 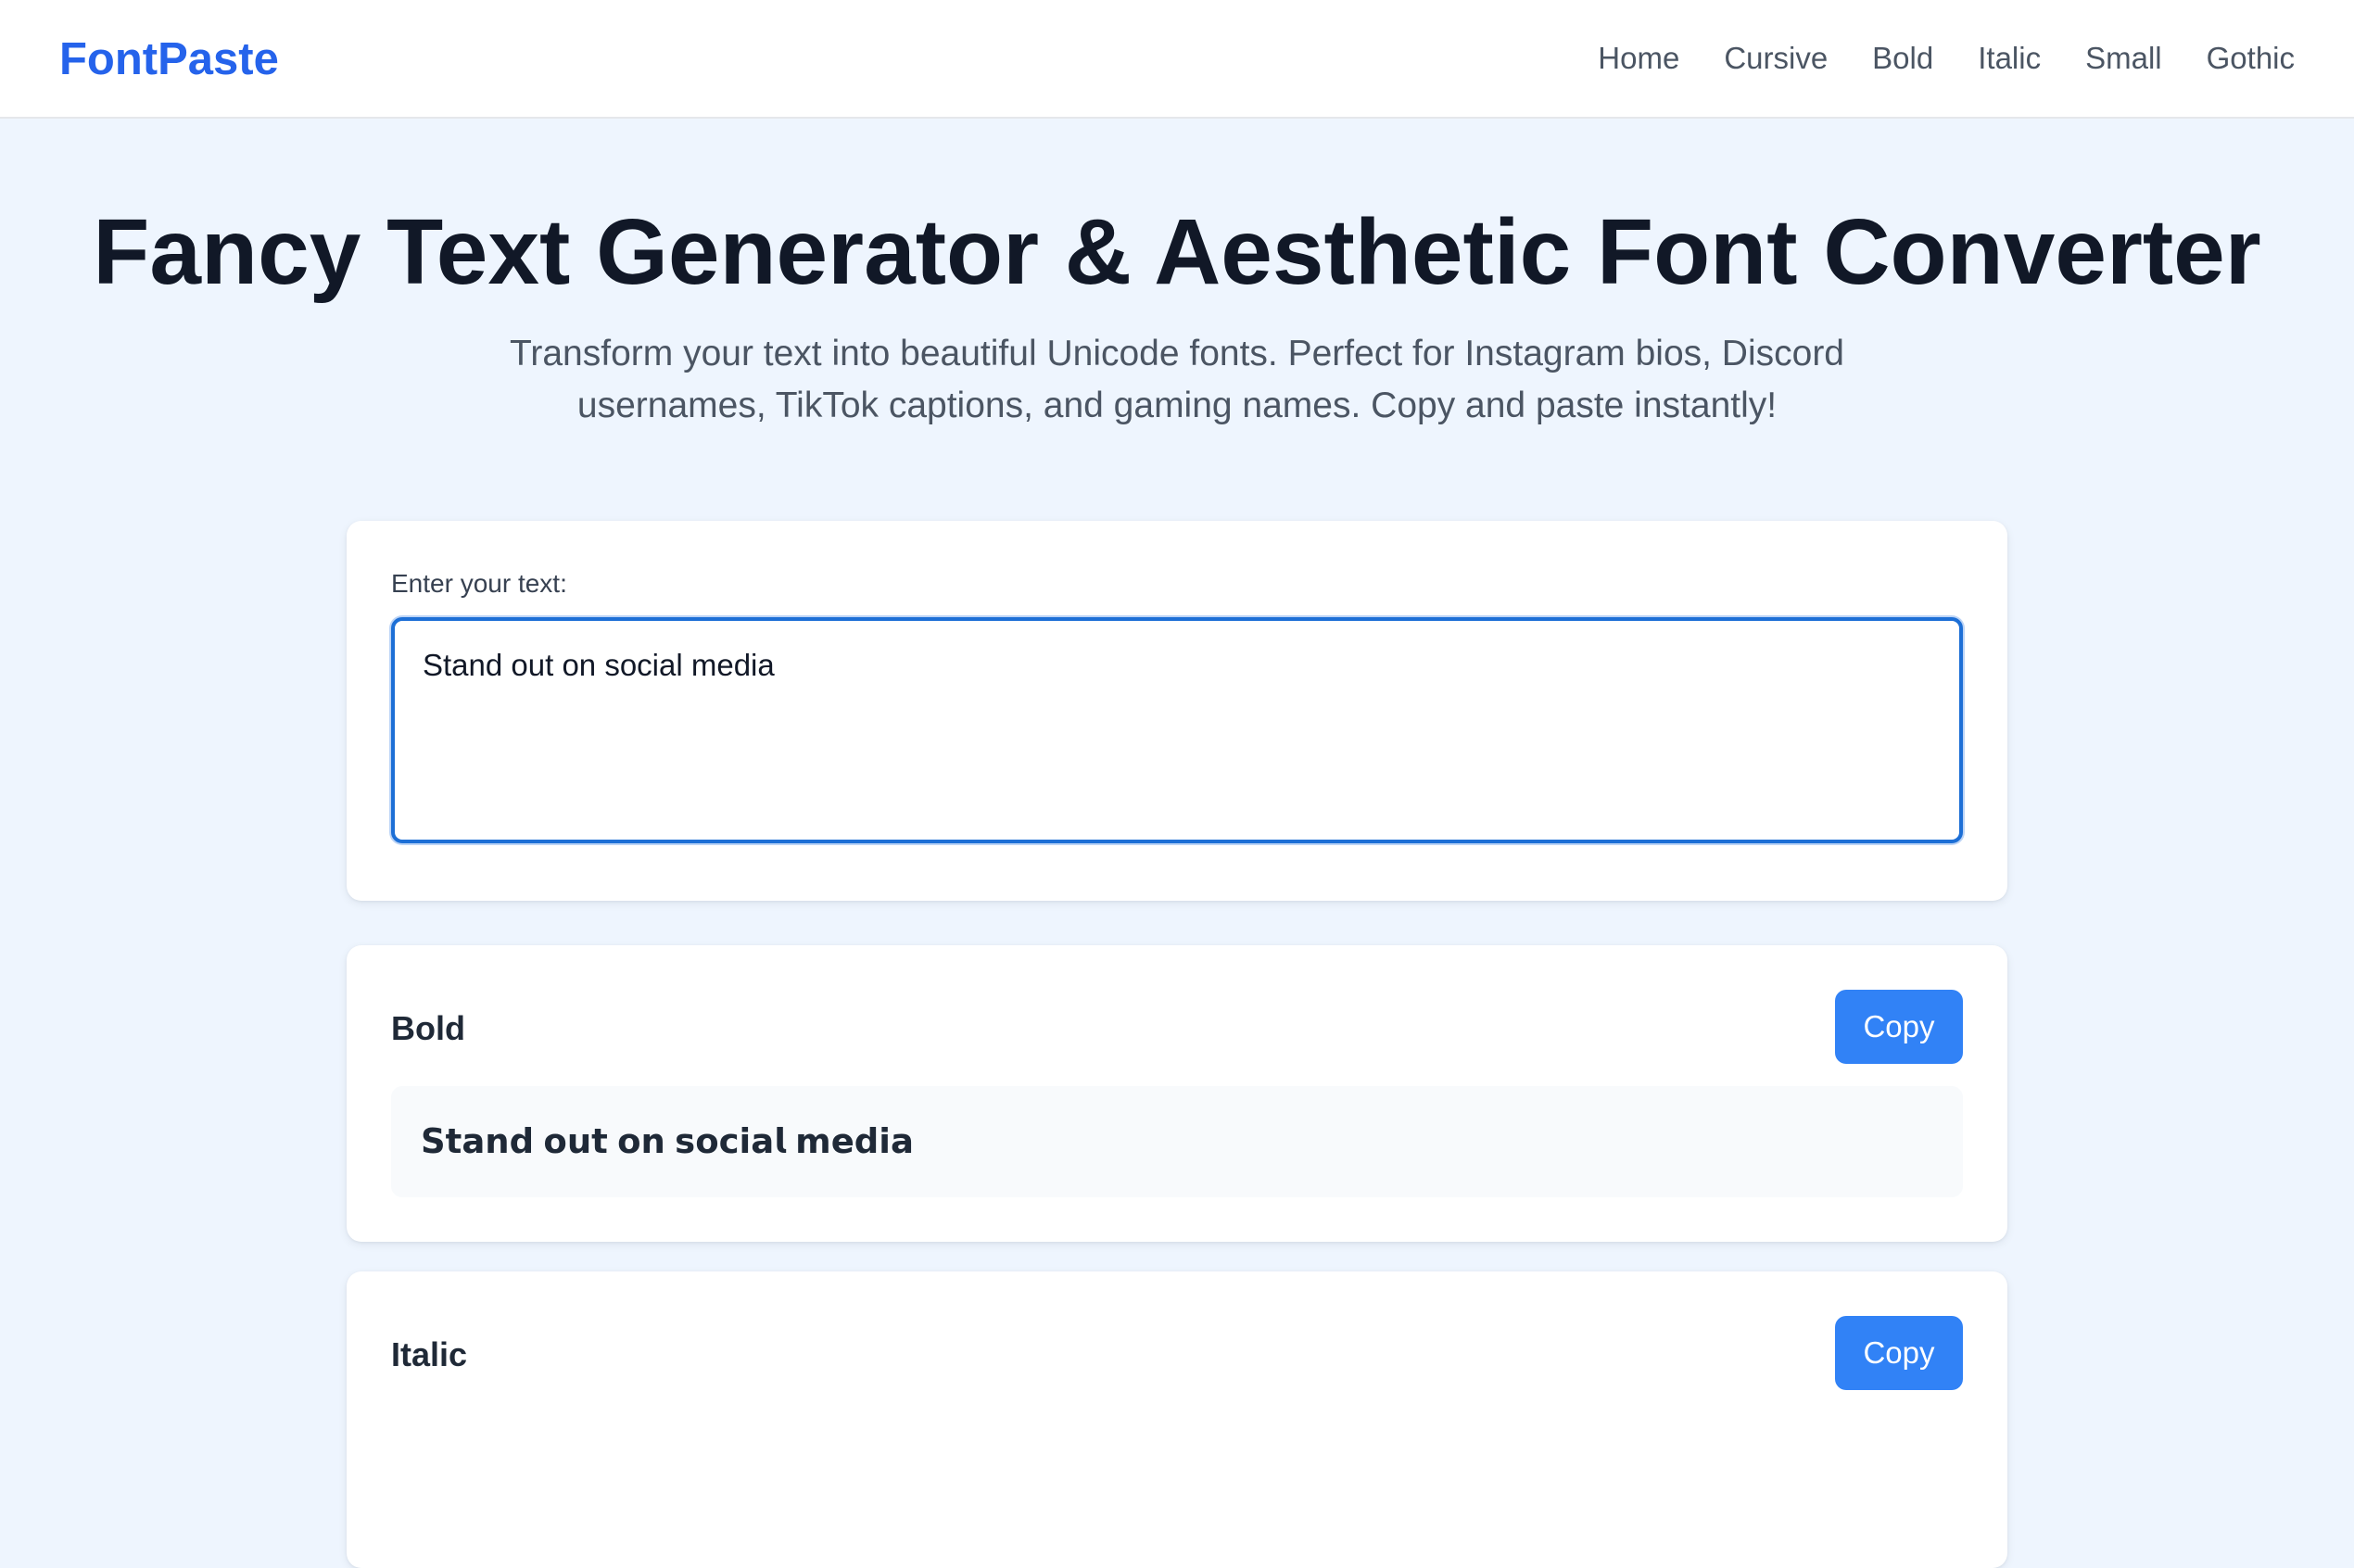 What do you see at coordinates (1177, 1141) in the screenshot?
I see `result-preview-bold: 𝗦𝘁𝗮𝗻𝗱 𝗼𝘂𝘁 𝗼𝗻 𝘀𝗼𝗰𝗶𝗮𝗹 𝗺𝗲𝗱𝗶𝗮` at bounding box center [1177, 1141].